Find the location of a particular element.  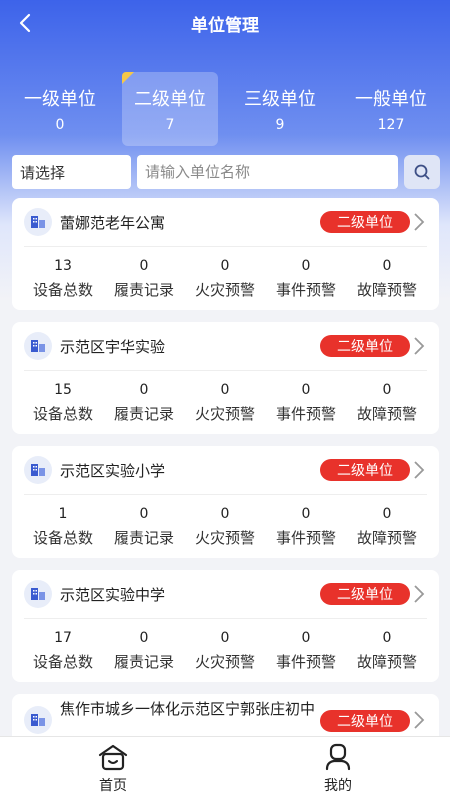

level-select: 请选择 is located at coordinates (71, 172).